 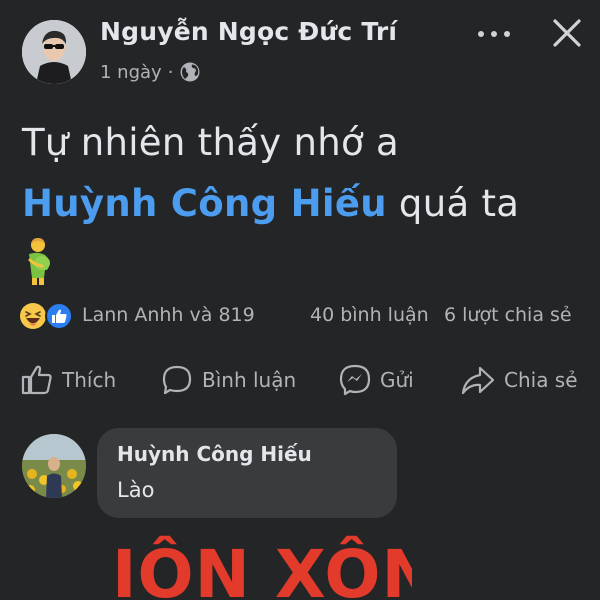 What do you see at coordinates (204, 203) in the screenshot?
I see `mention-link: Huỳnh Công Hiếu` at bounding box center [204, 203].